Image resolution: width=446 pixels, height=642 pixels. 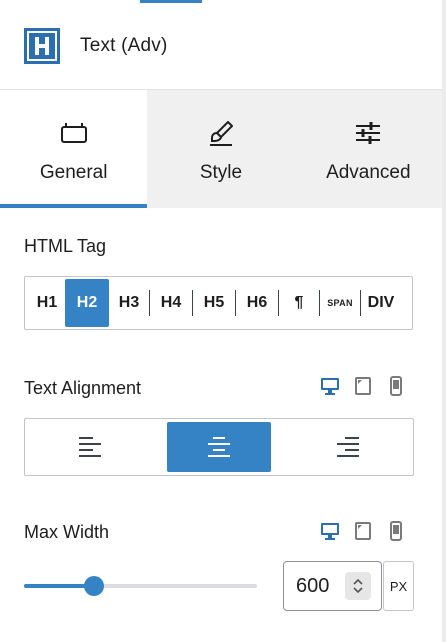 What do you see at coordinates (340, 303) in the screenshot?
I see `tag-option-span: SPAN` at bounding box center [340, 303].